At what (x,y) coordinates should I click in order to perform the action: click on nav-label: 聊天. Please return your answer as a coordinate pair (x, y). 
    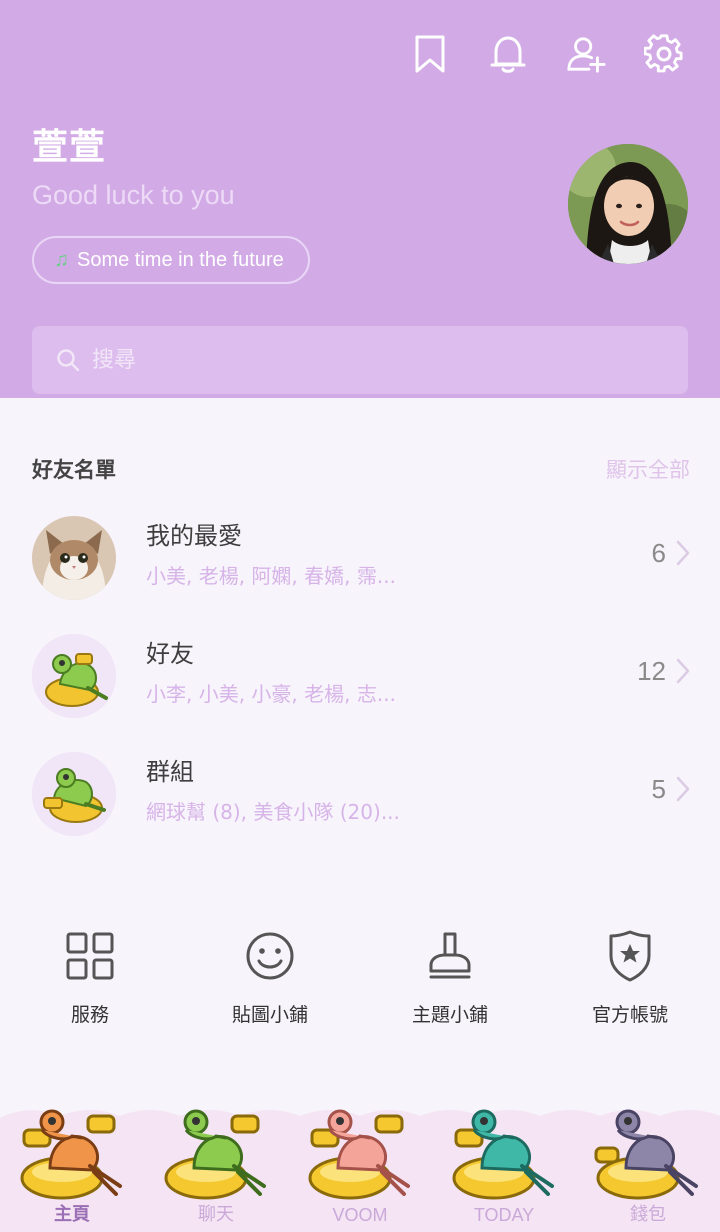
    Looking at the image, I should click on (216, 1214).